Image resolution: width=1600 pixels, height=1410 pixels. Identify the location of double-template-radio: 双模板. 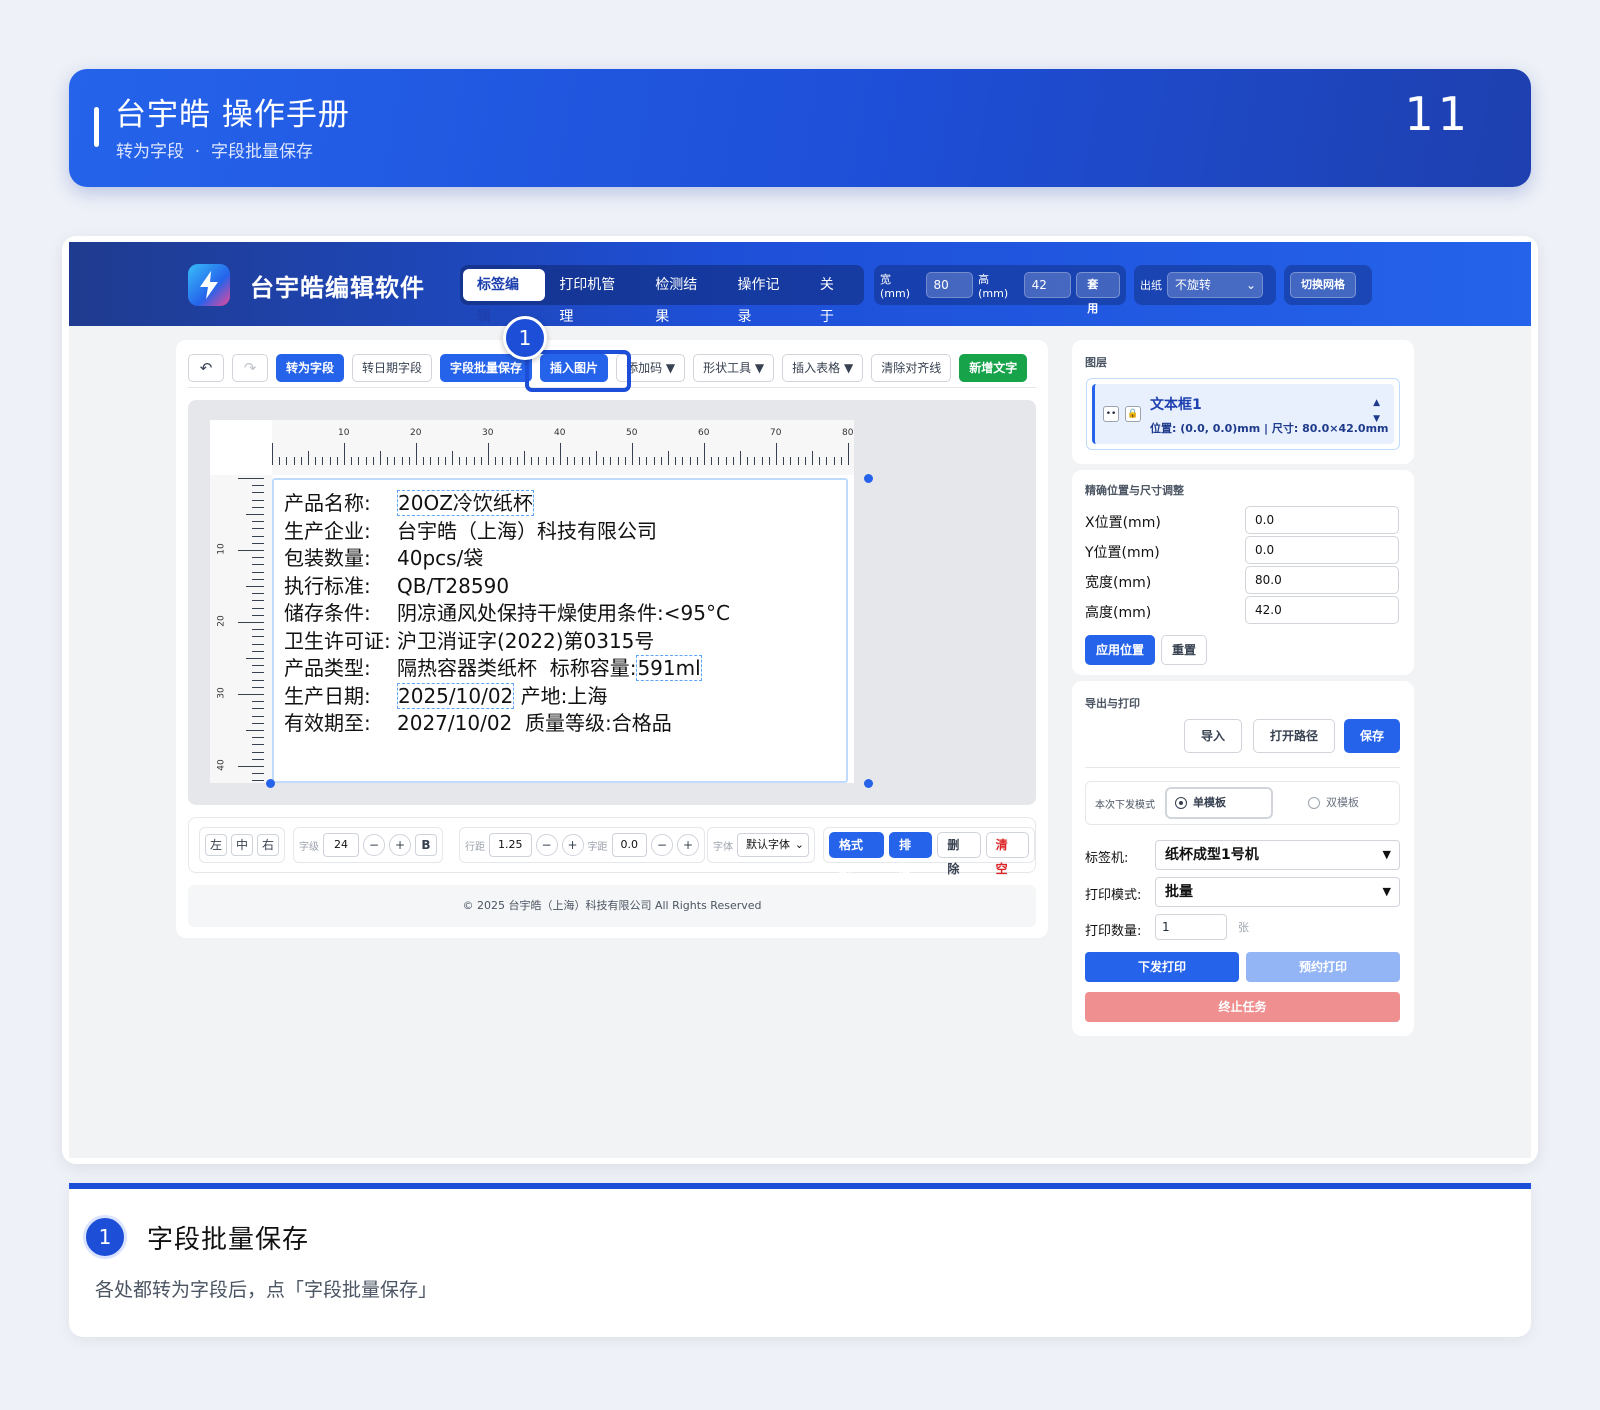
(1332, 803).